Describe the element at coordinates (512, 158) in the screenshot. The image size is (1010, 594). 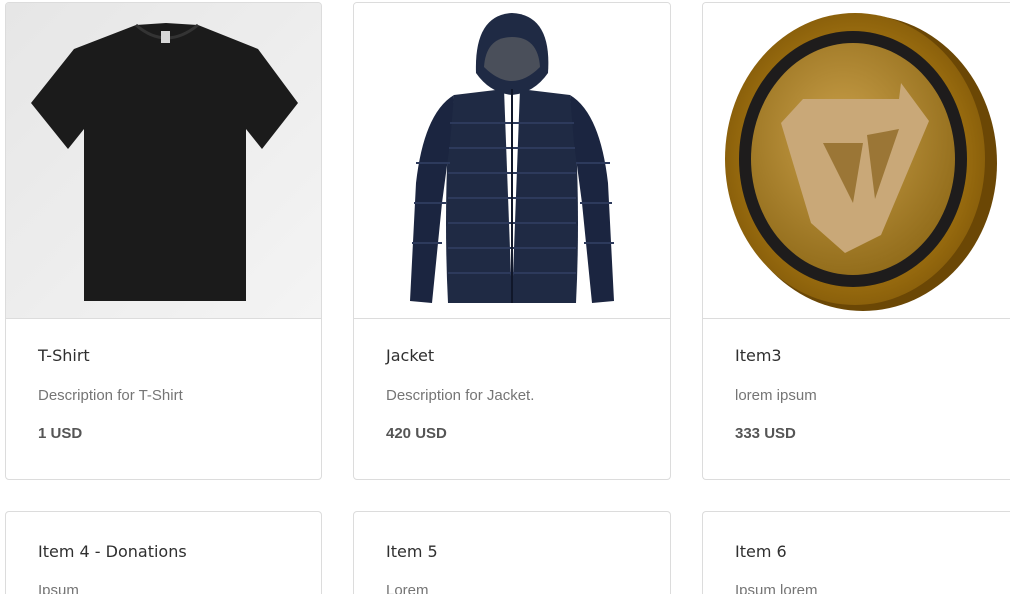
I see `jacket-icon` at that location.